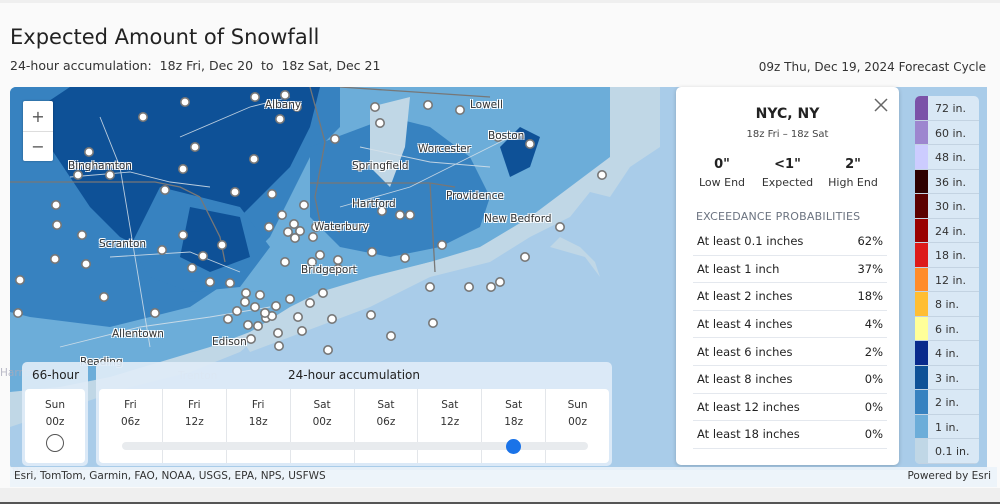 Image resolution: width=1000 pixels, height=504 pixels. Describe the element at coordinates (577, 426) in the screenshot. I see `time-card: Sun 00z` at that location.